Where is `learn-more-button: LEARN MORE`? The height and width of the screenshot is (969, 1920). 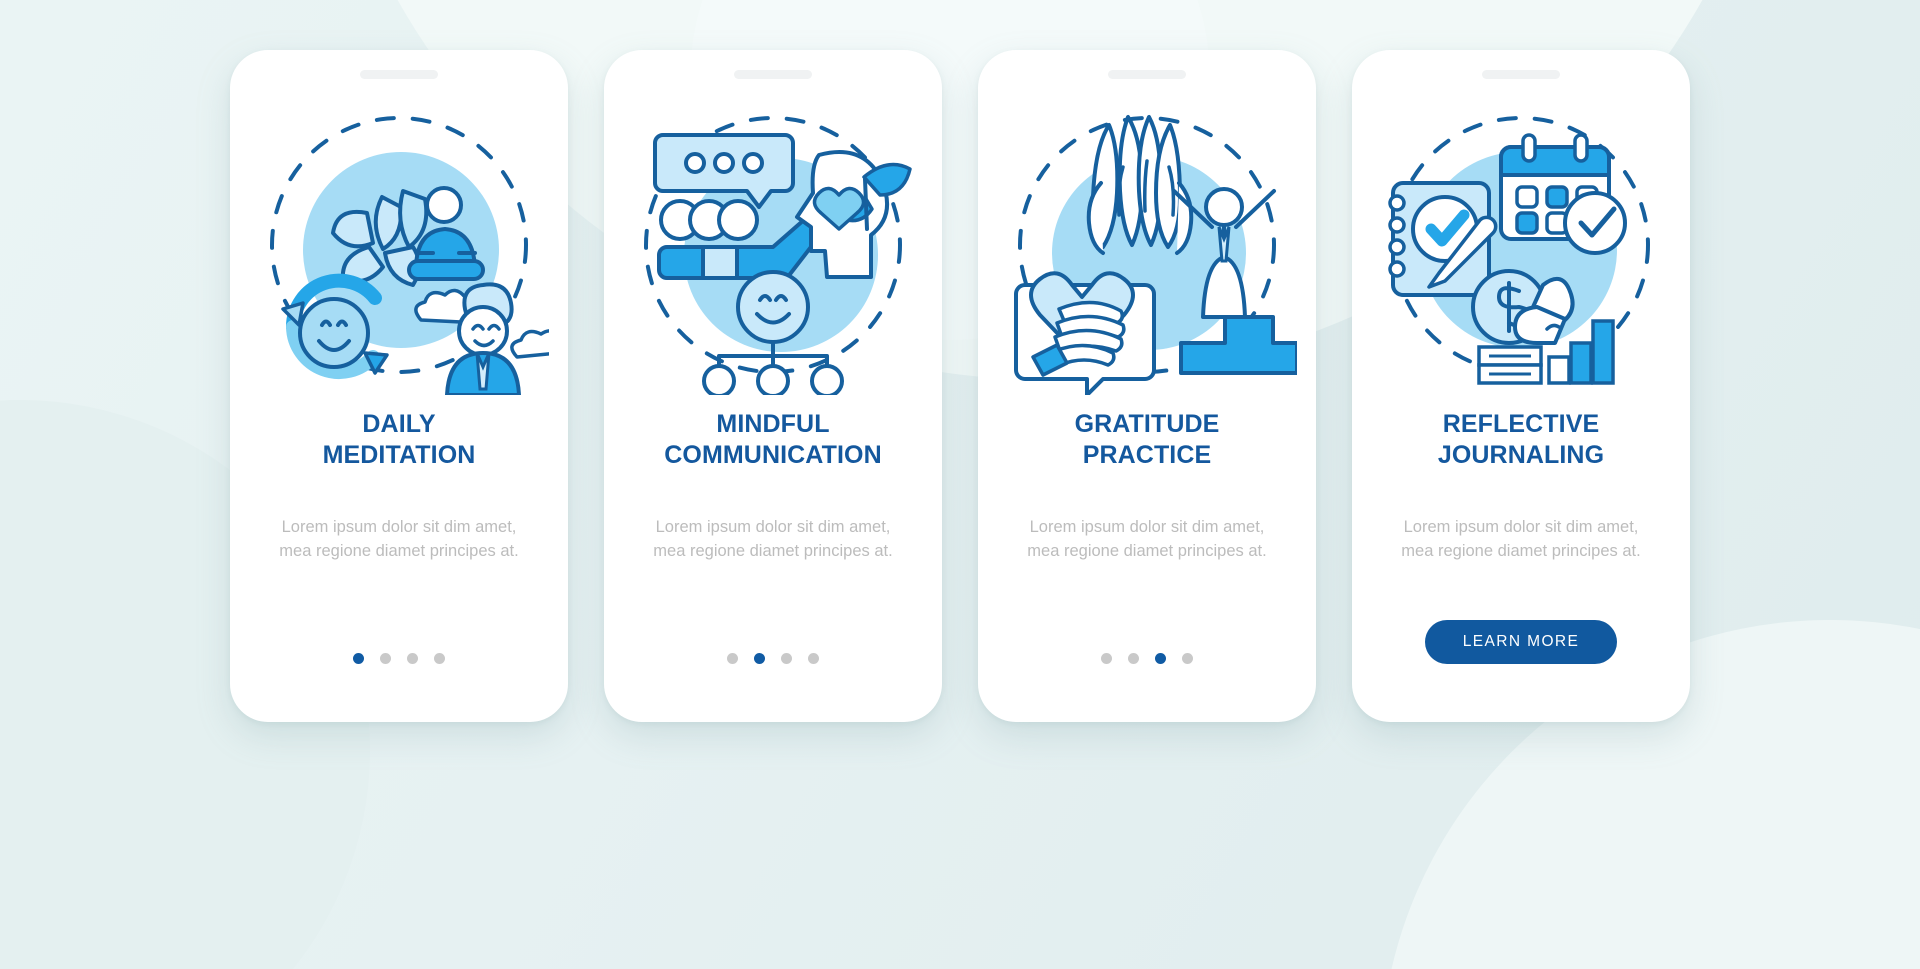
learn-more-button: LEARN MORE is located at coordinates (1521, 642).